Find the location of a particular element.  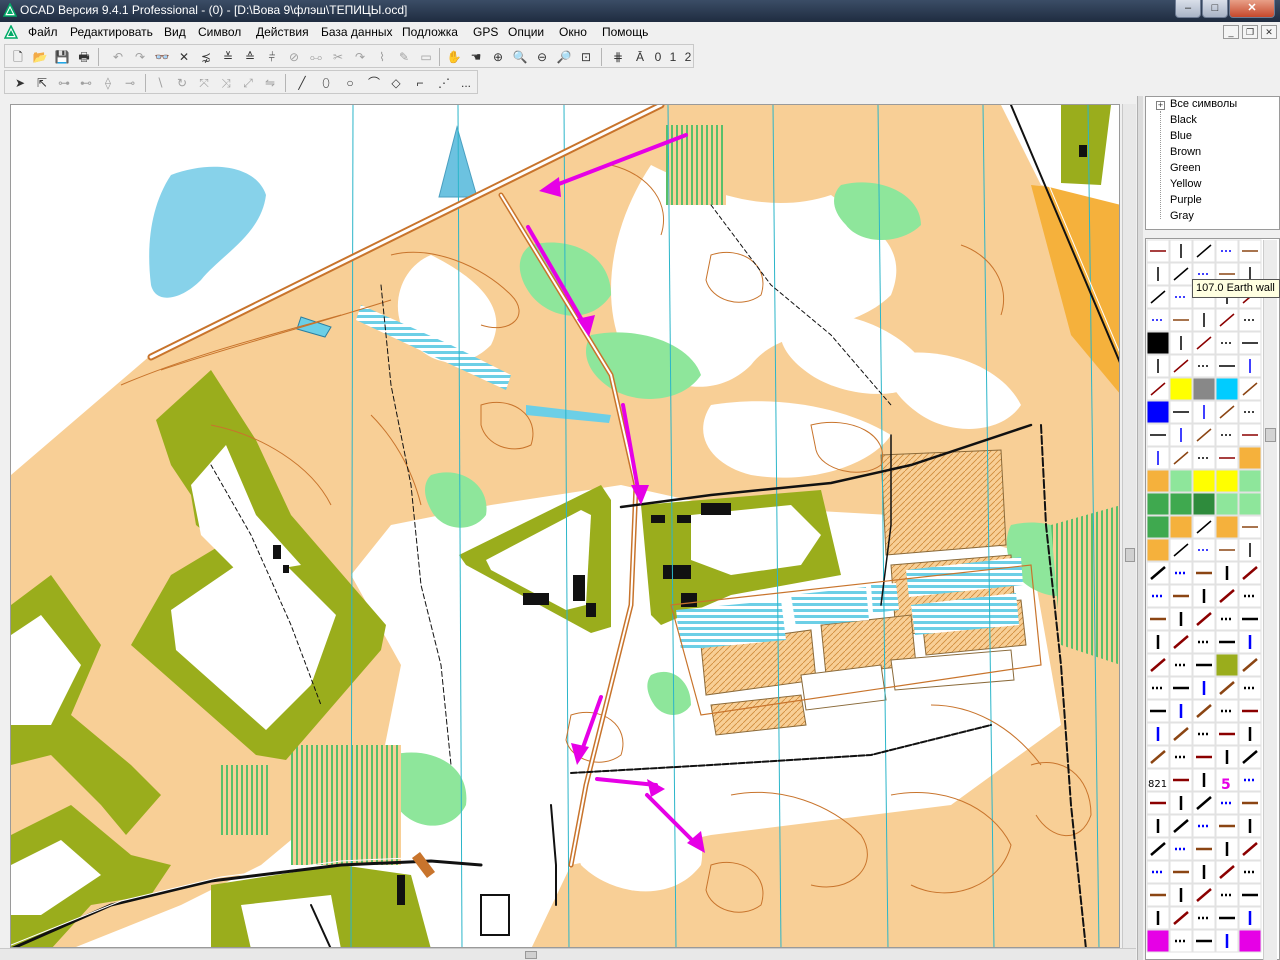

circle-icon: ○ is located at coordinates (350, 83).